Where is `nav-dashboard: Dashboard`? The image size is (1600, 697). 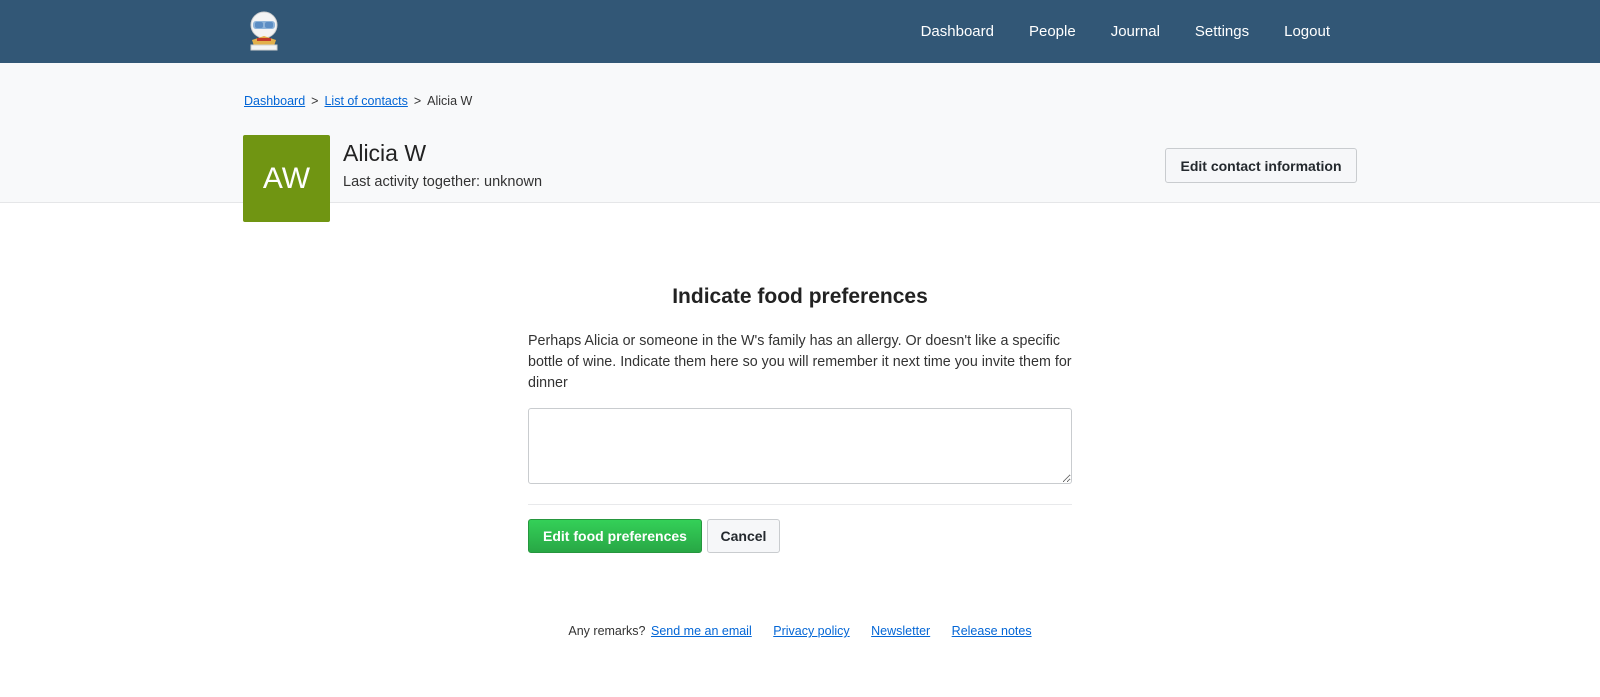
nav-dashboard: Dashboard is located at coordinates (957, 31).